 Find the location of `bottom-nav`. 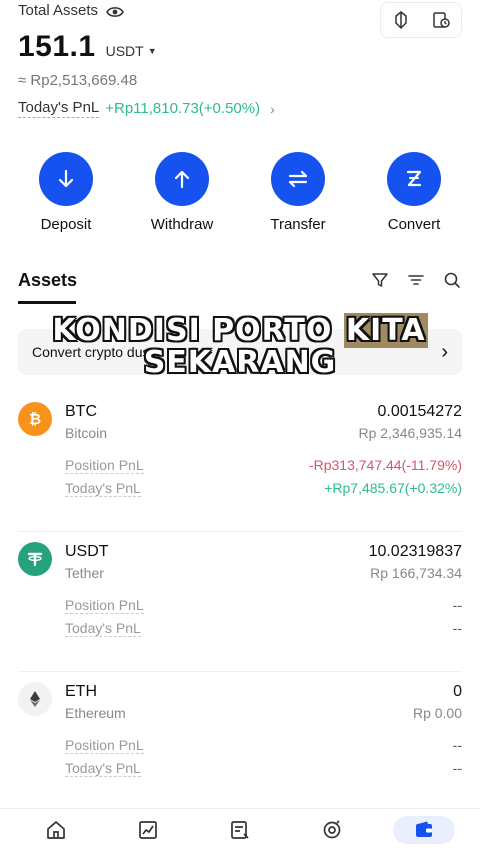

bottom-nav is located at coordinates (240, 831).